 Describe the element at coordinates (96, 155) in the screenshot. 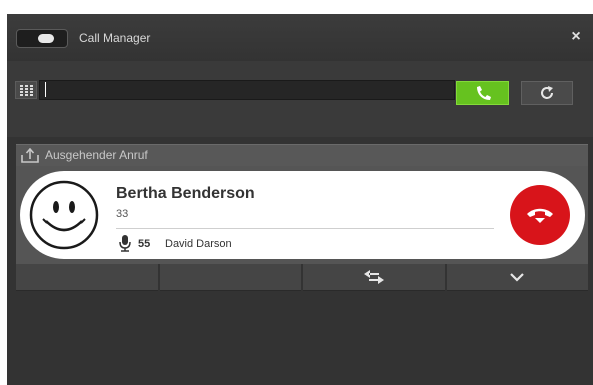

I see `section-label: Ausgehender Anruf` at that location.